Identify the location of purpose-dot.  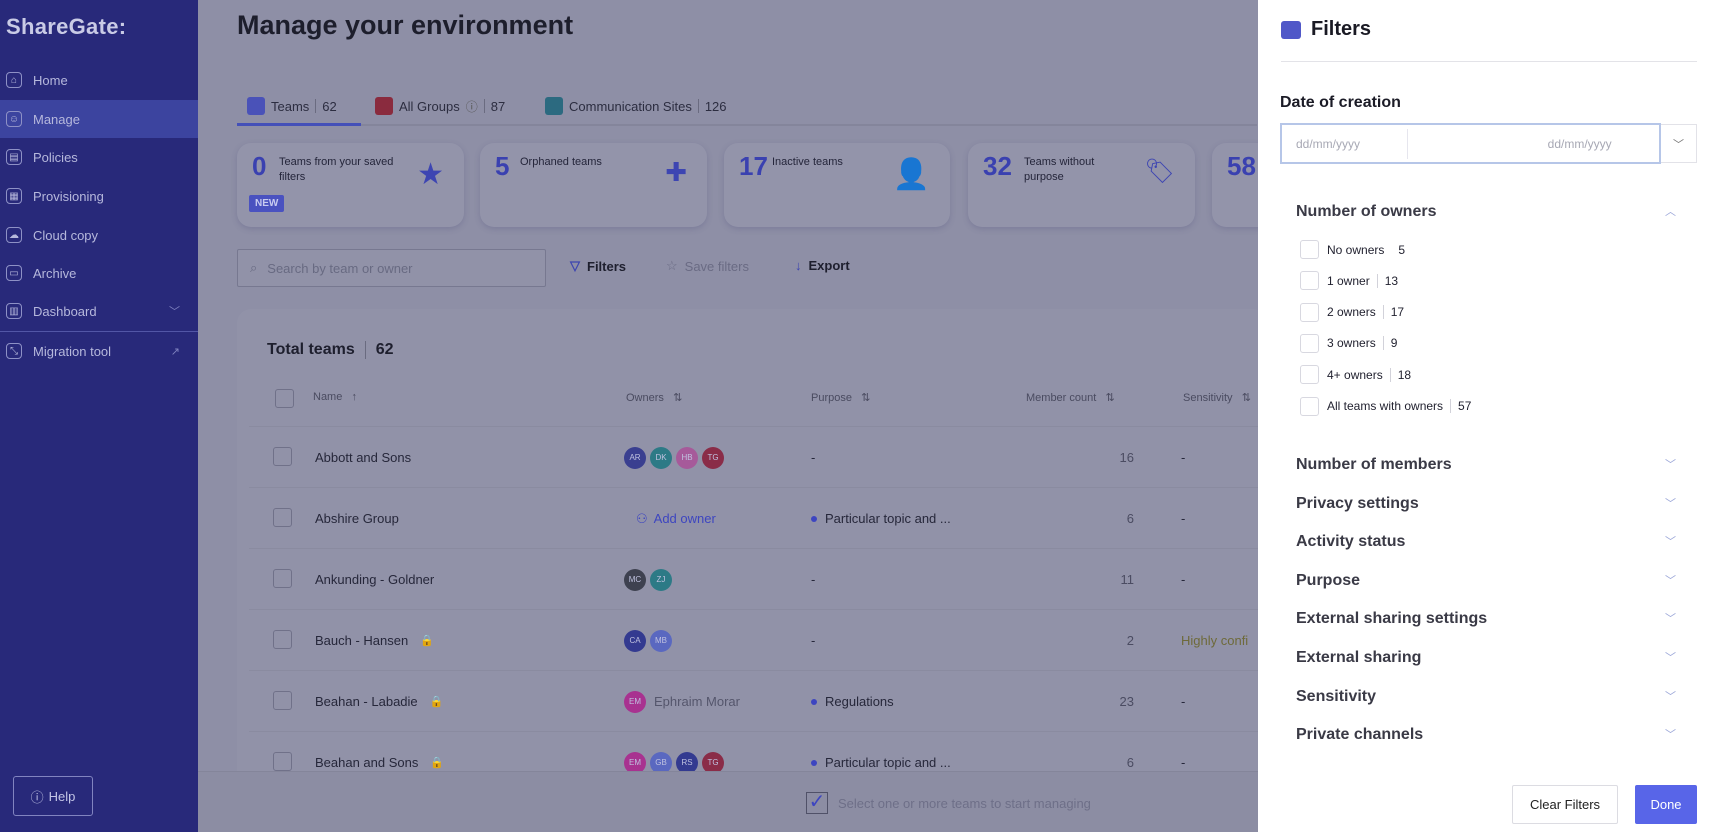
(814, 518).